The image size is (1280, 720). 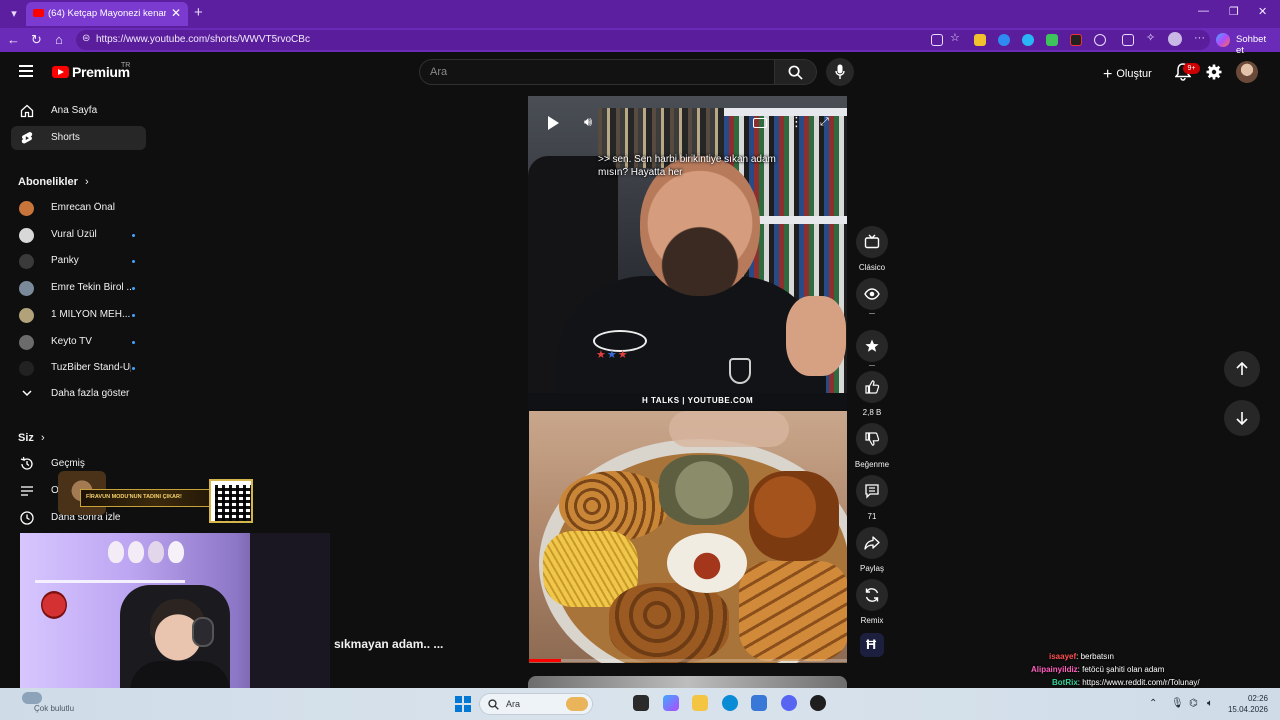 I want to click on store-icon, so click(x=759, y=703).